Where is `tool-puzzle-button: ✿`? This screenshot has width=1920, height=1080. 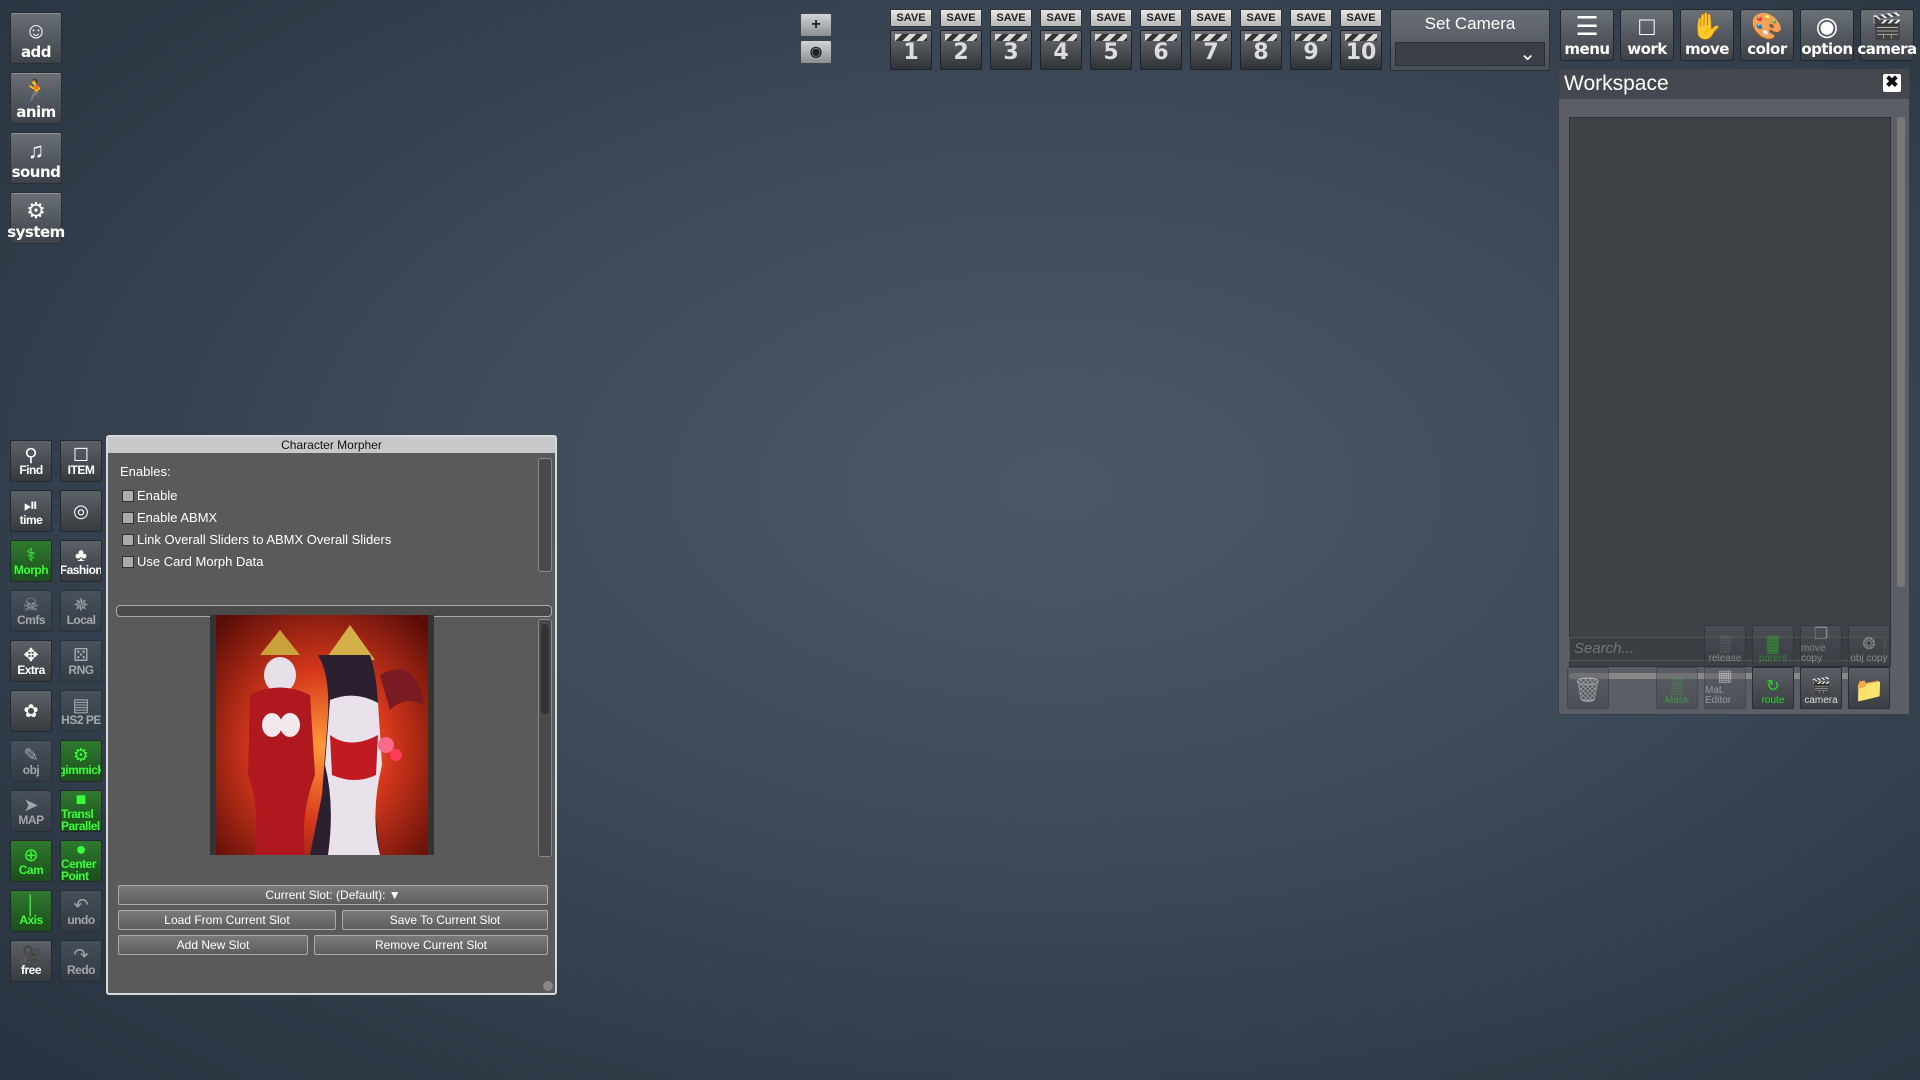 tool-puzzle-button: ✿ is located at coordinates (31, 711).